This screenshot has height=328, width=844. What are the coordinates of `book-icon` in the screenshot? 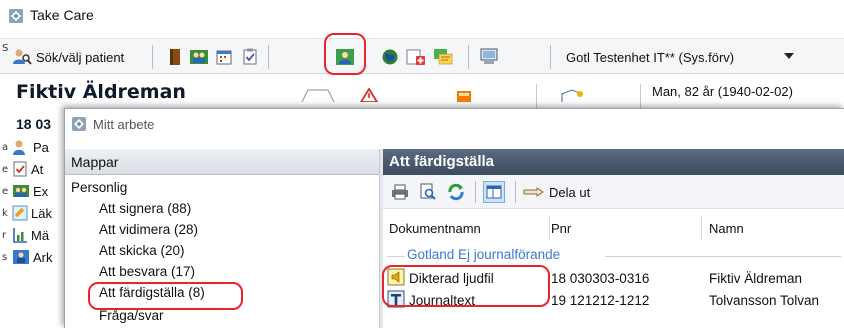 It's located at (175, 57).